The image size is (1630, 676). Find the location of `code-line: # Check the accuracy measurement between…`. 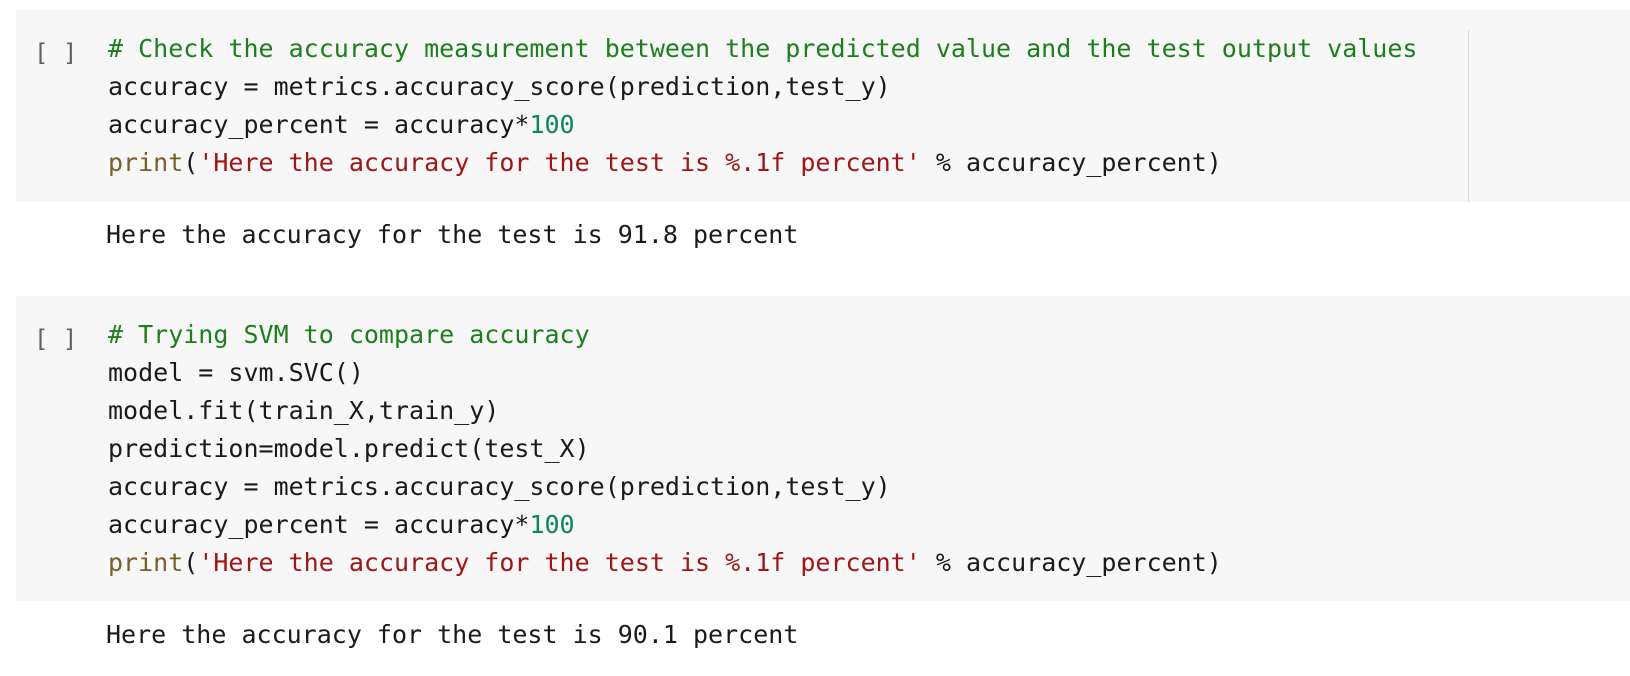

code-line: # Check the accuracy measurement between… is located at coordinates (762, 49).